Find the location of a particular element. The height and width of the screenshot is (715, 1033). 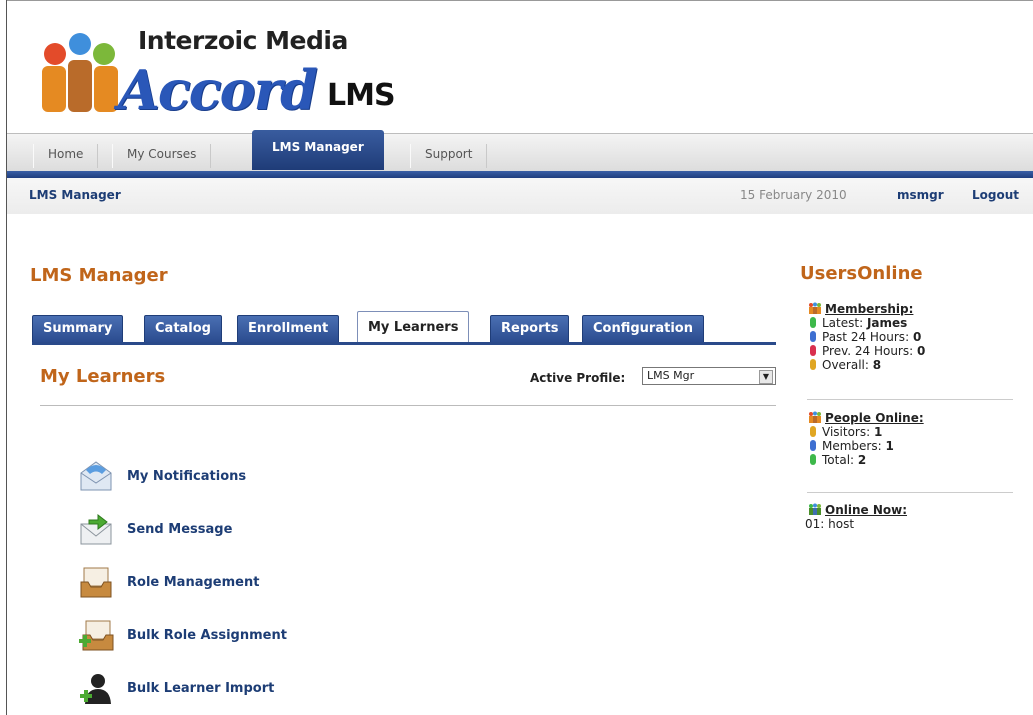

nav-tab-support: Support is located at coordinates (449, 156).